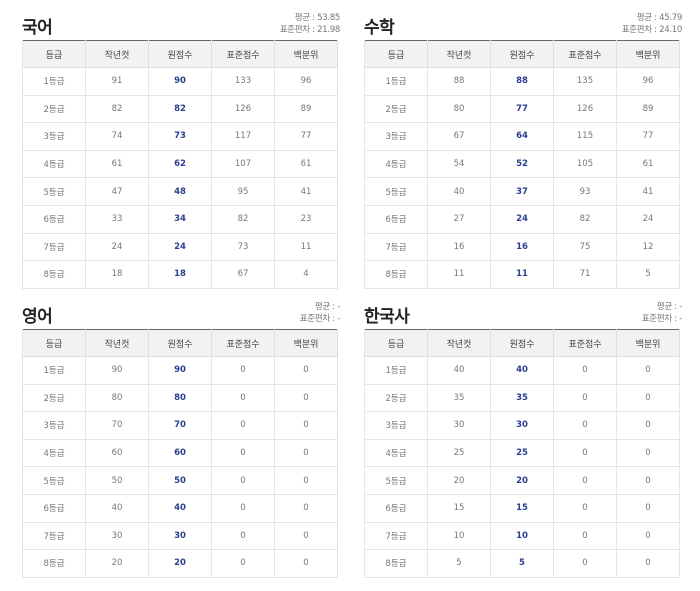 This screenshot has height=591, width=700. I want to click on table-row: 1등급 90 90 0 0, so click(180, 370).